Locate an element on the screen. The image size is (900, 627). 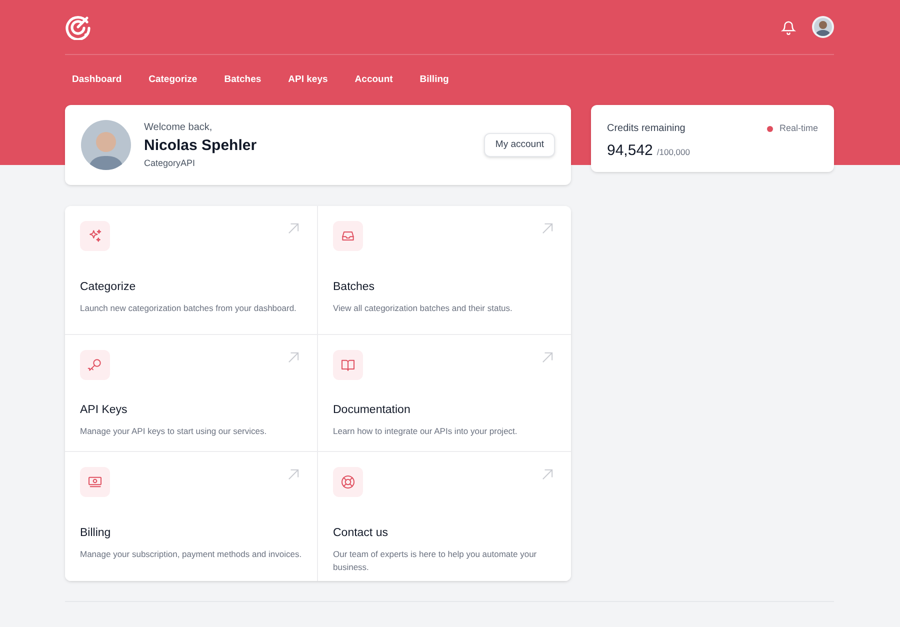
action-tile: Documentation Learn how to integrate our APIs into your project. is located at coordinates (444, 393).